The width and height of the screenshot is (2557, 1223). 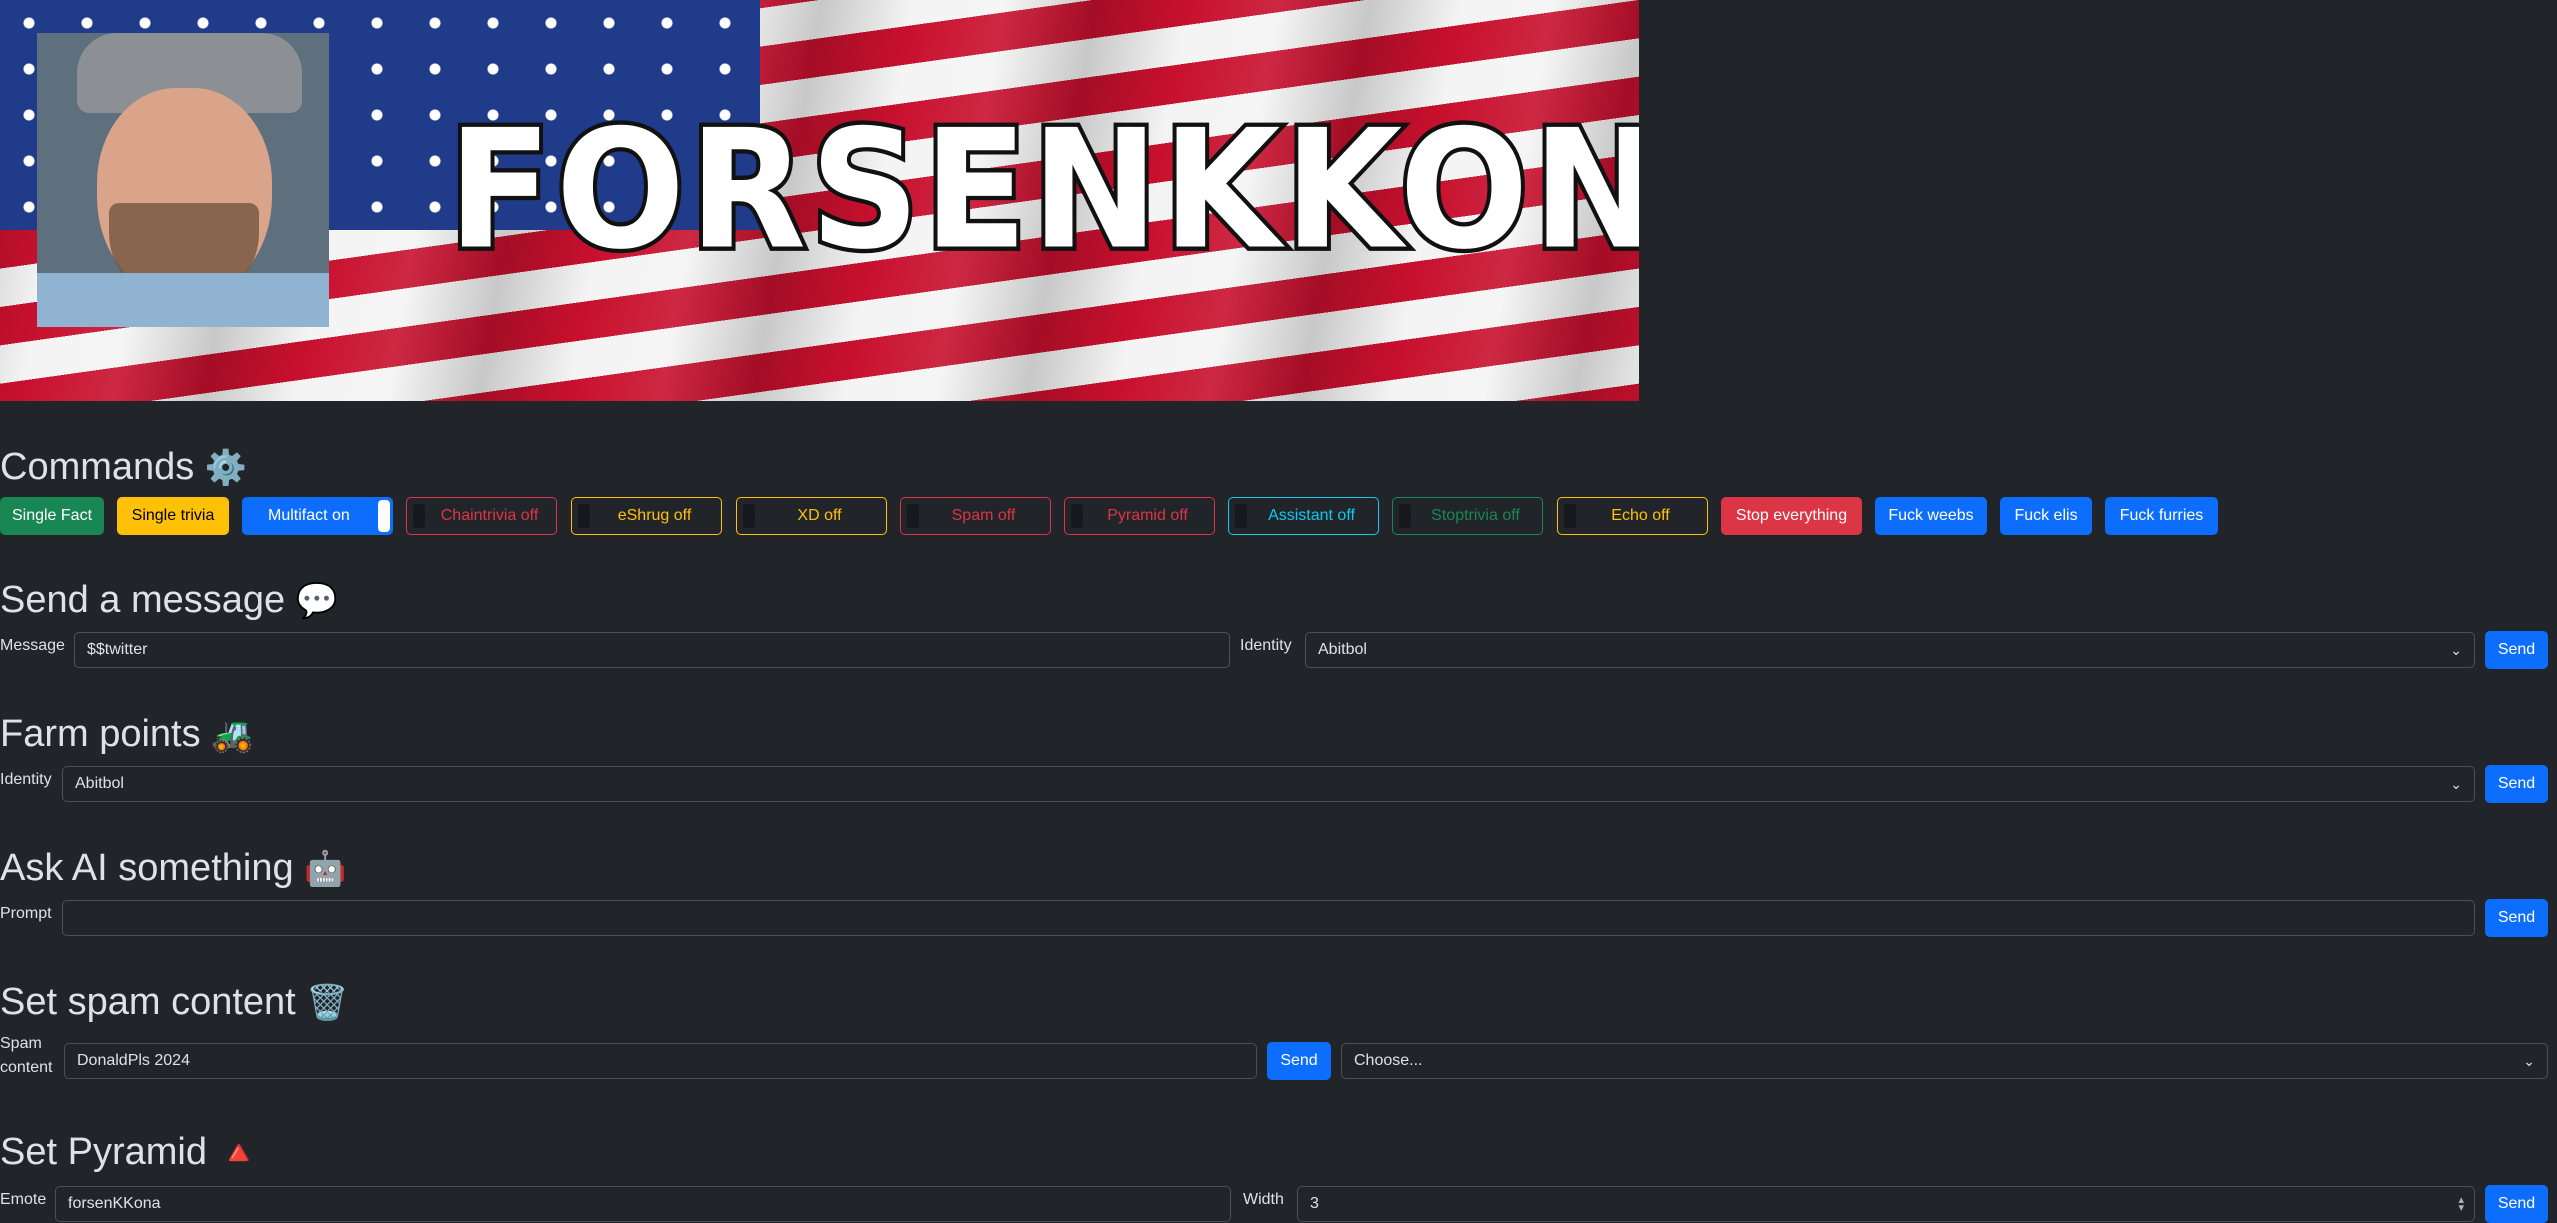 I want to click on commands-heading-text: Commands, so click(x=97, y=467).